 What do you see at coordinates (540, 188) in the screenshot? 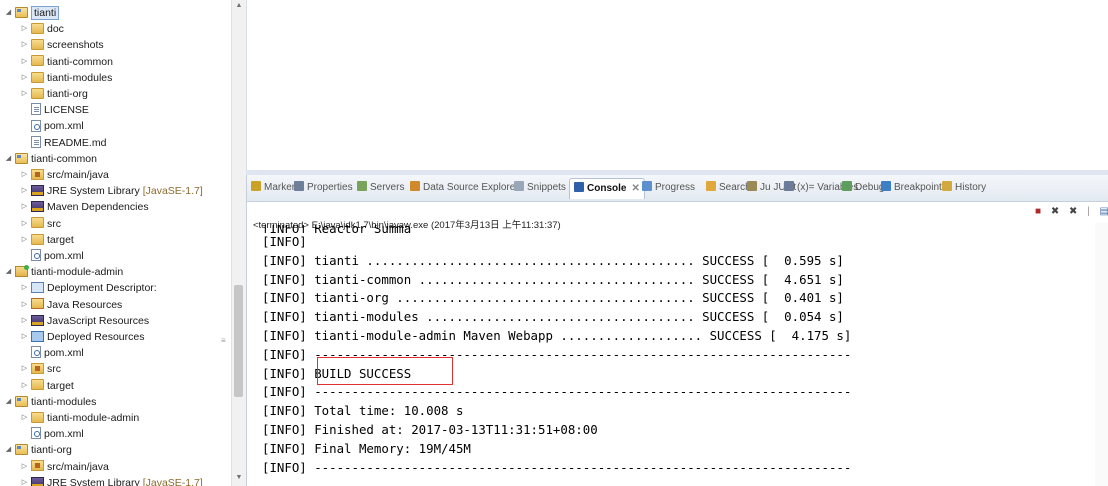
I see `tab-snippets: Snippets` at bounding box center [540, 188].